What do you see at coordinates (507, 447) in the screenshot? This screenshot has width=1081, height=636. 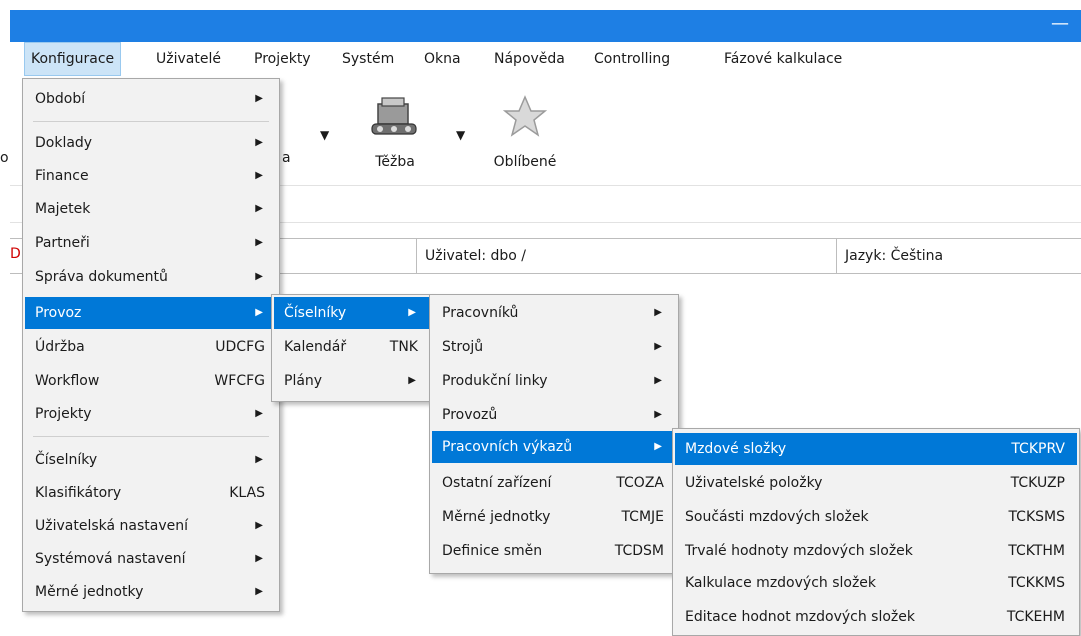 I see `menu-item-label: Pracovních výkazů` at bounding box center [507, 447].